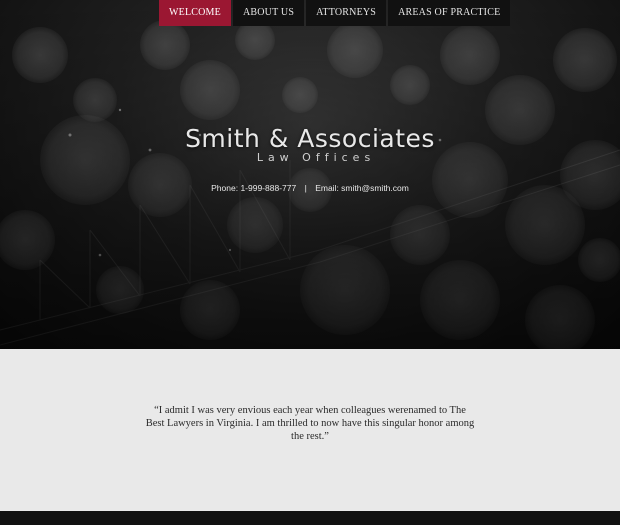 Image resolution: width=620 pixels, height=525 pixels. I want to click on site-brand: Smith & Associates Law Offices, so click(310, 144).